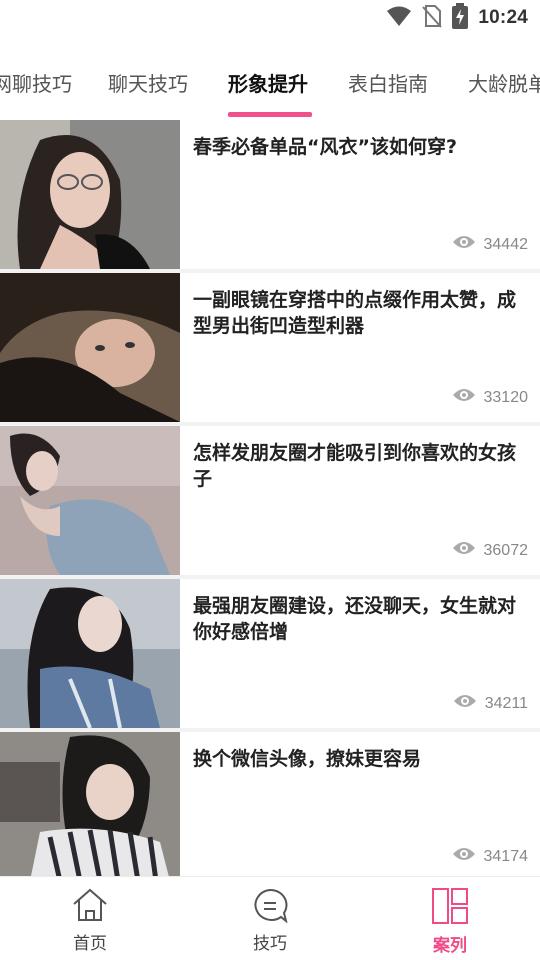 The image size is (540, 960). I want to click on active-tab-indicator, so click(270, 114).